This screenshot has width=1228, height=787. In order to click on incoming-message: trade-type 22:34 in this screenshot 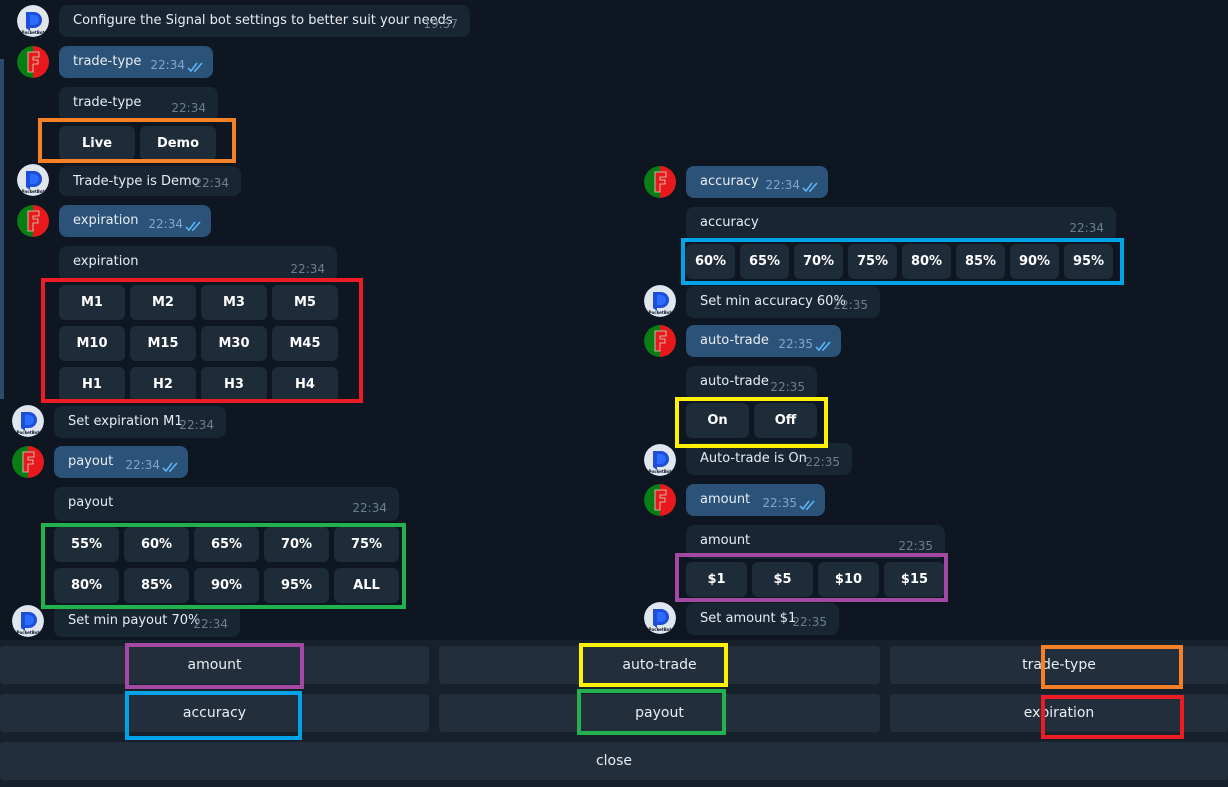, I will do `click(138, 104)`.